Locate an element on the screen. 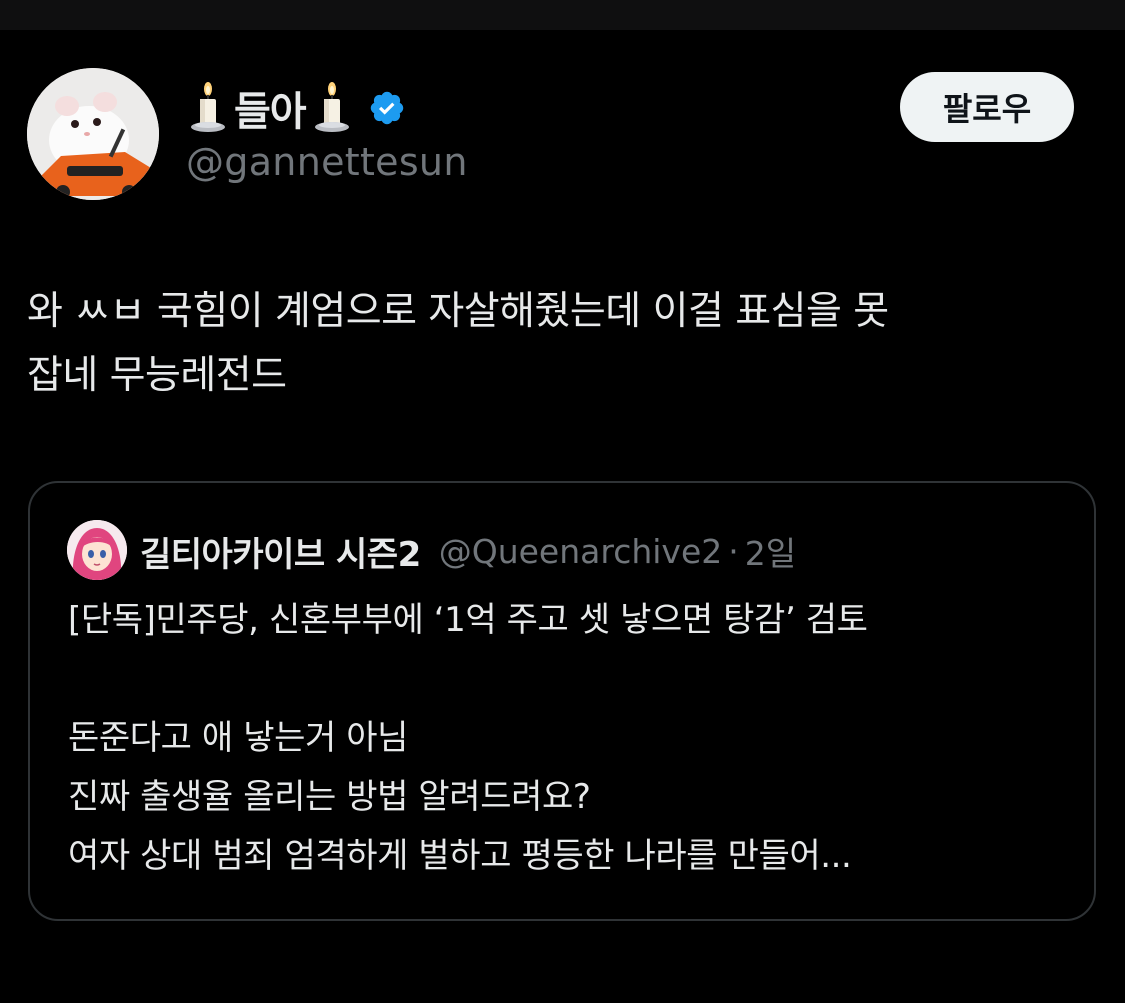 This screenshot has width=1125, height=1003. author-name-row: 들아 is located at coordinates (297, 108).